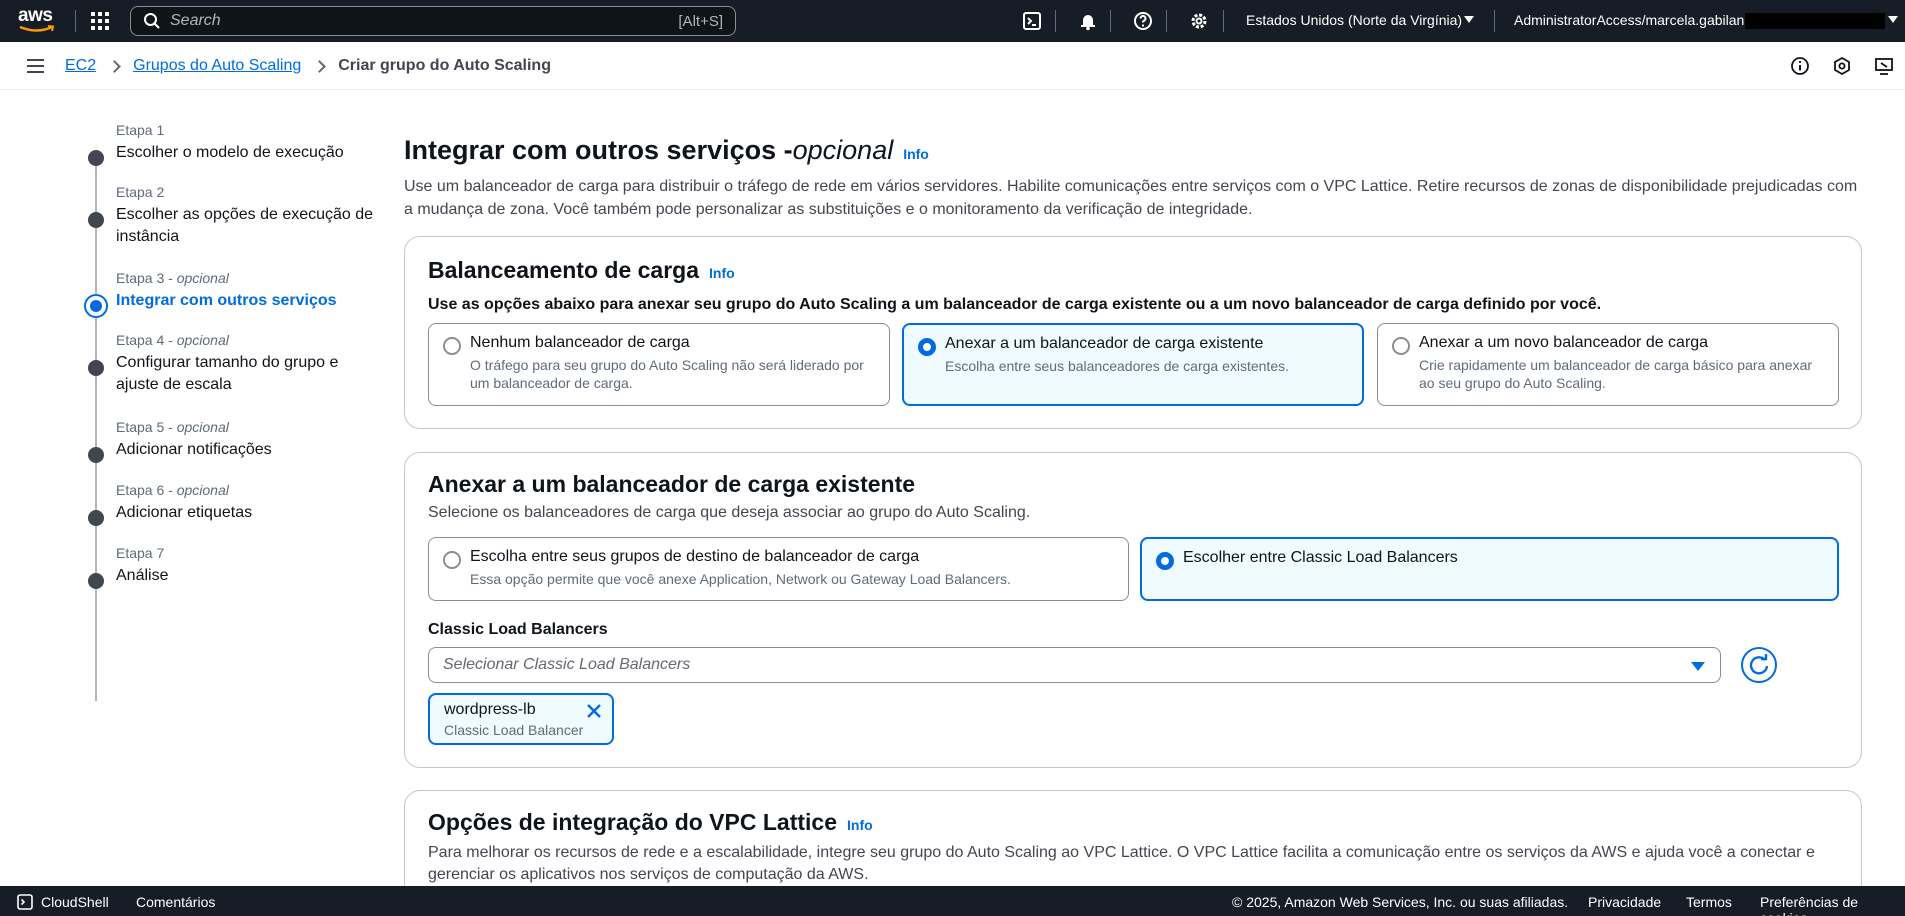  What do you see at coordinates (1354, 20) in the screenshot?
I see `region-selector: Estados Unidos (Norte da Virgínia)` at bounding box center [1354, 20].